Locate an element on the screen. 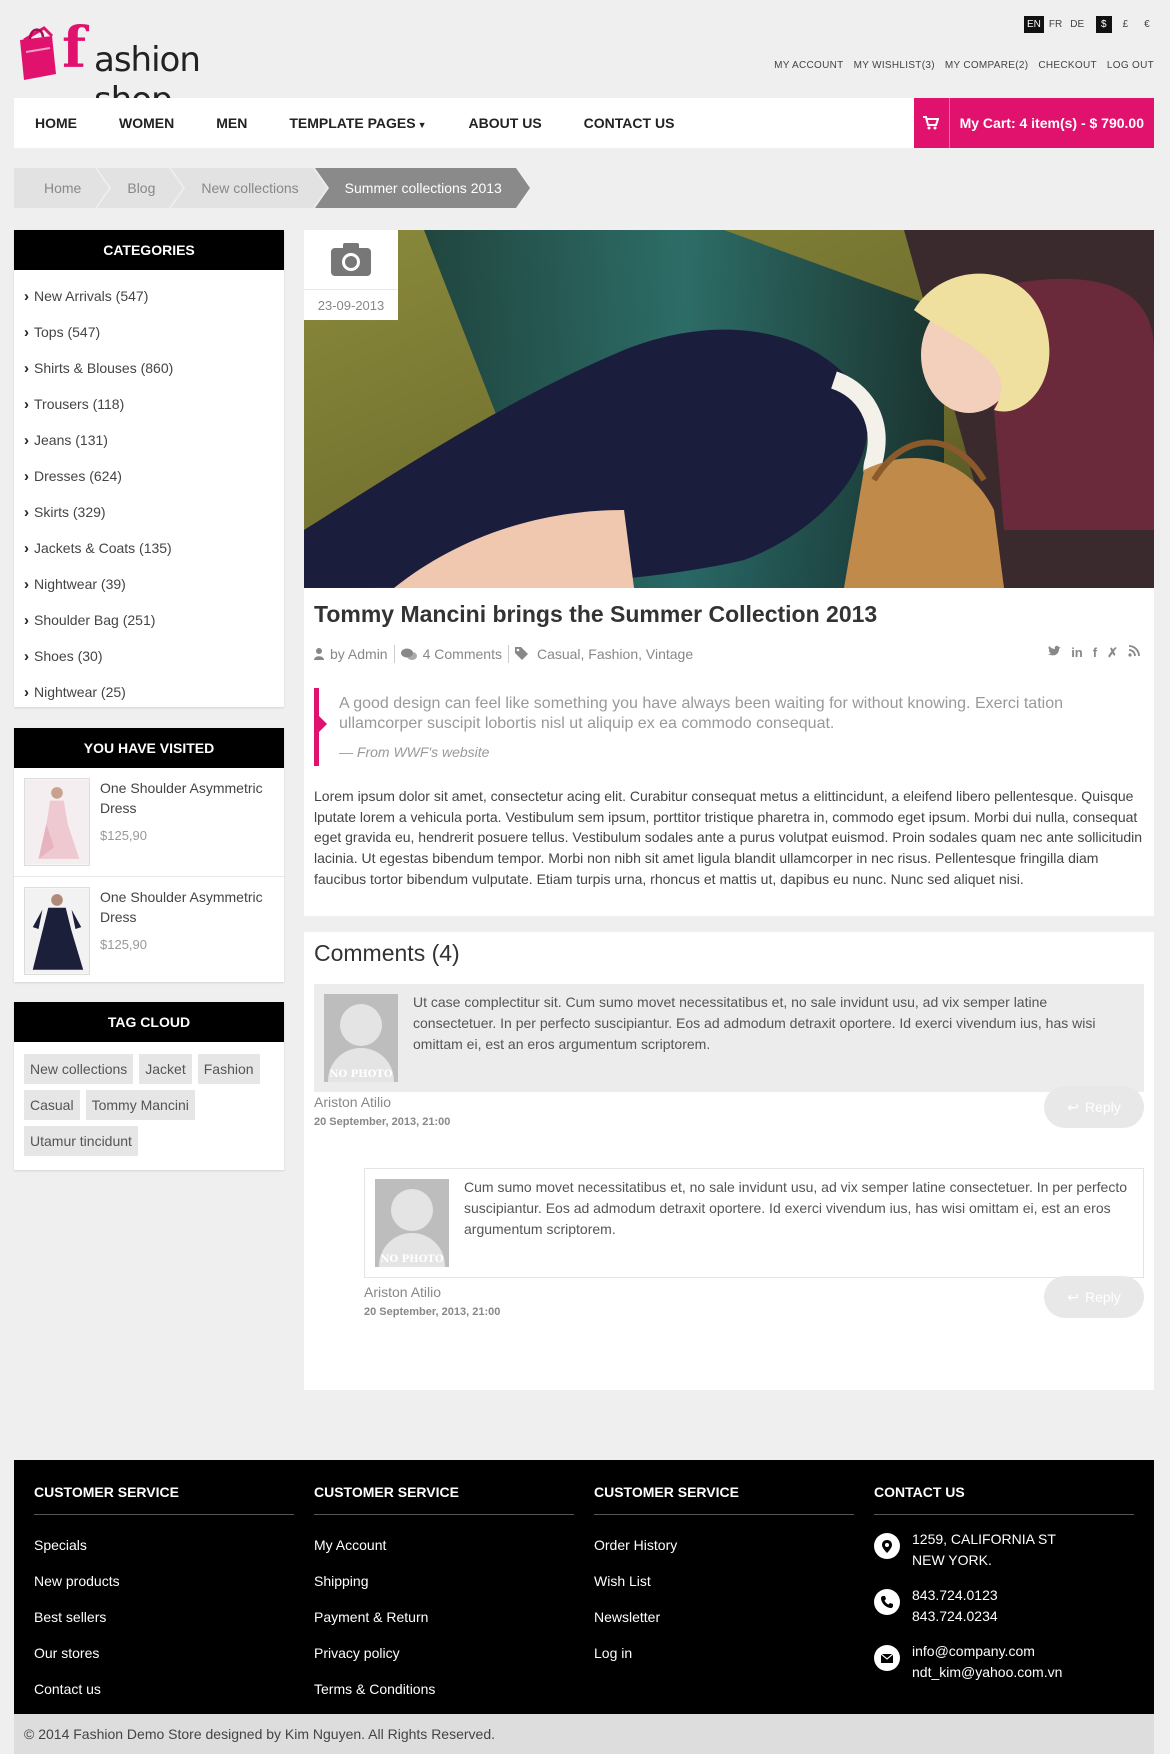 This screenshot has height=1754, width=1170. currency-eur: € is located at coordinates (1147, 24).